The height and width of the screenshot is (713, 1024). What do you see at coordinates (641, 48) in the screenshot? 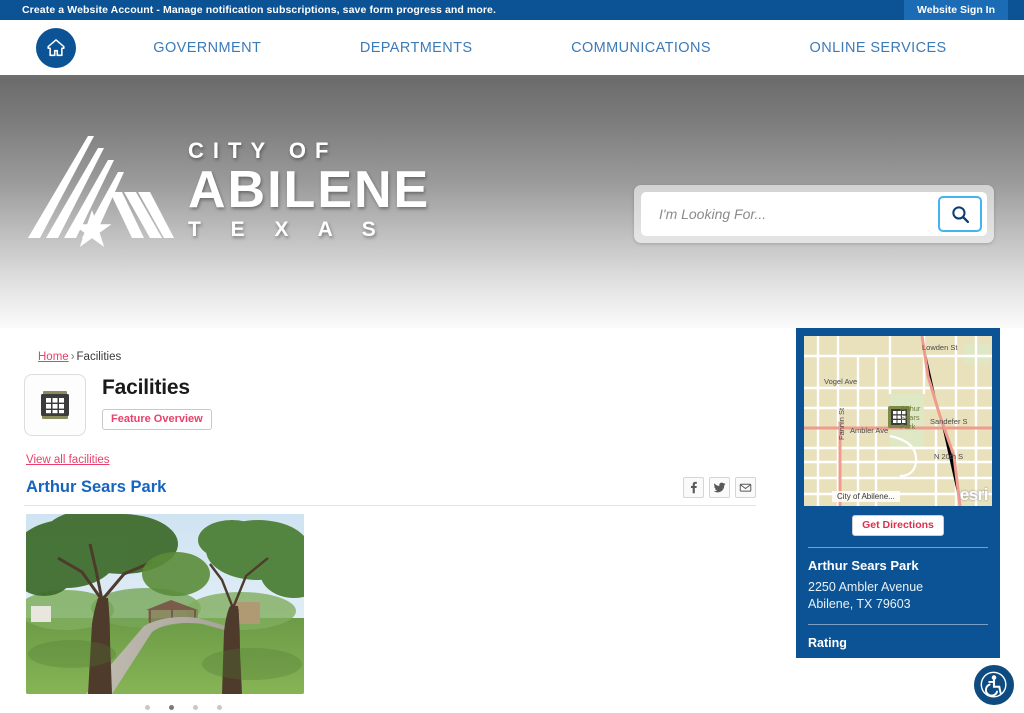
I see `nav-item-communications: COMMUNICATIONS` at bounding box center [641, 48].